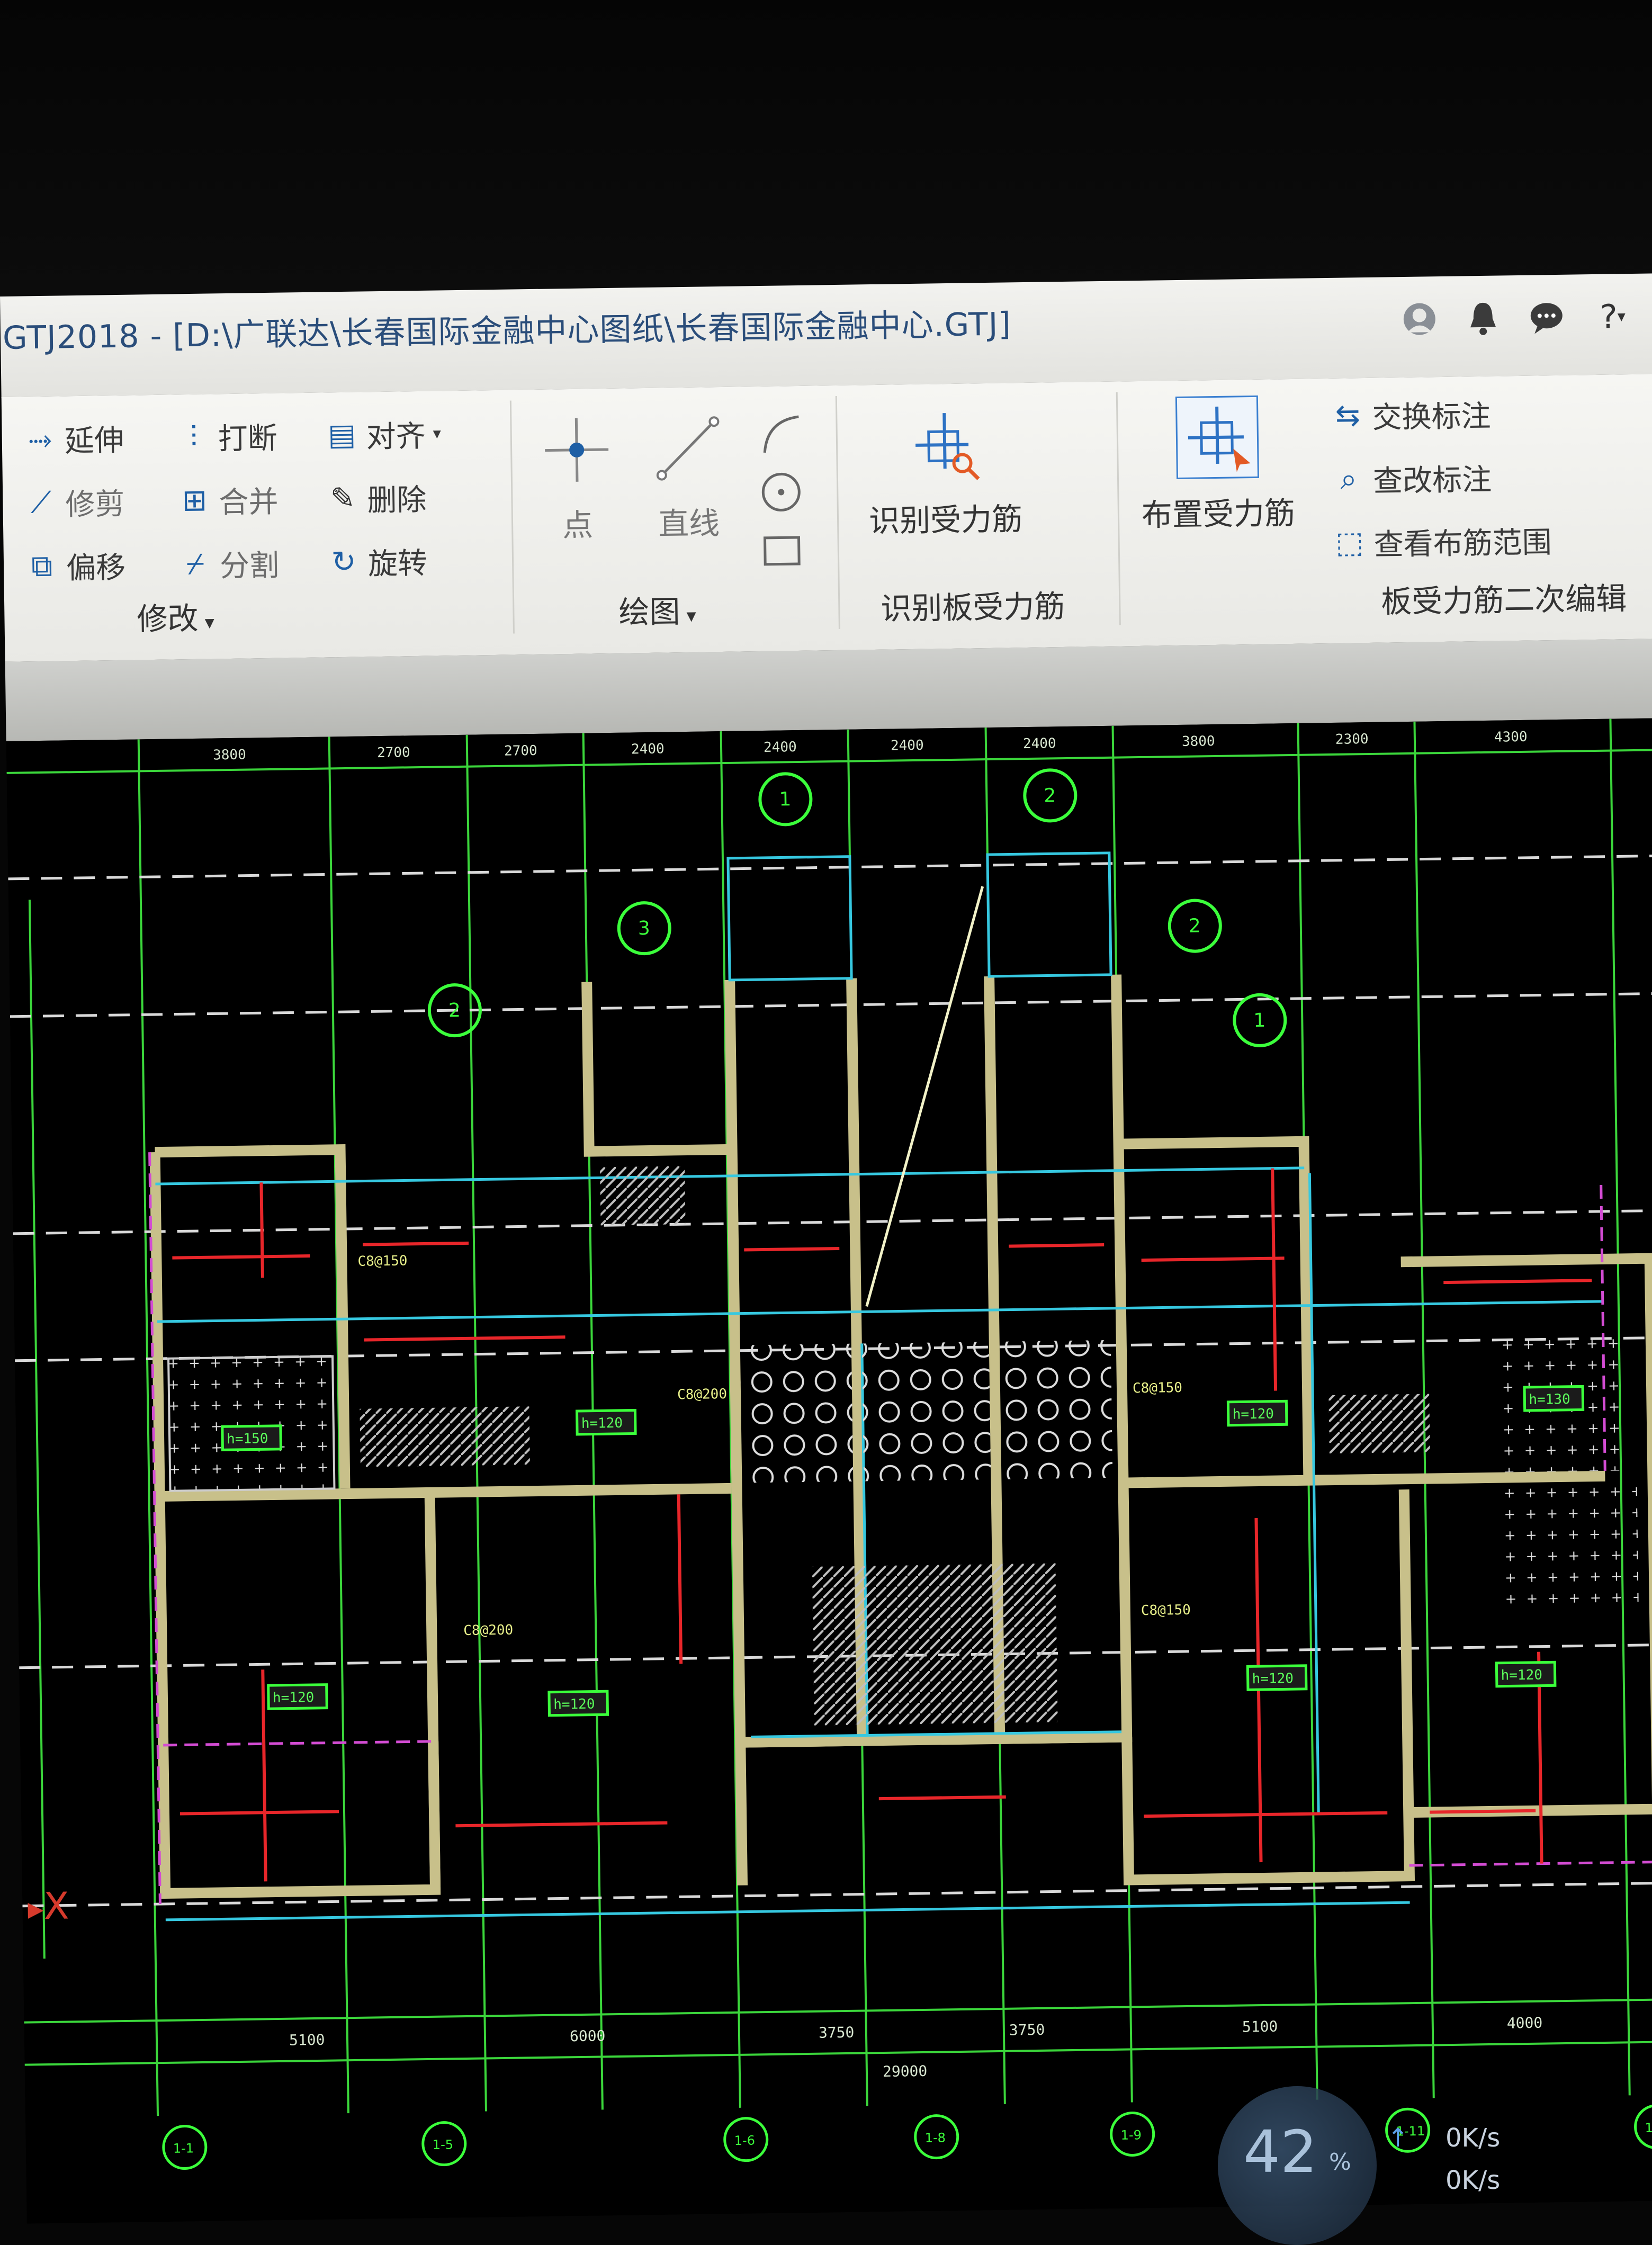 The height and width of the screenshot is (2245, 1652). I want to click on help-label: ?, so click(1609, 316).